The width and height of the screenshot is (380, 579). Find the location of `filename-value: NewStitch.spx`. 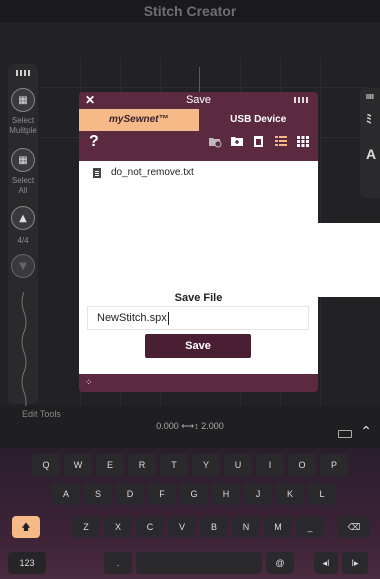

filename-value: NewStitch.spx is located at coordinates (132, 318).